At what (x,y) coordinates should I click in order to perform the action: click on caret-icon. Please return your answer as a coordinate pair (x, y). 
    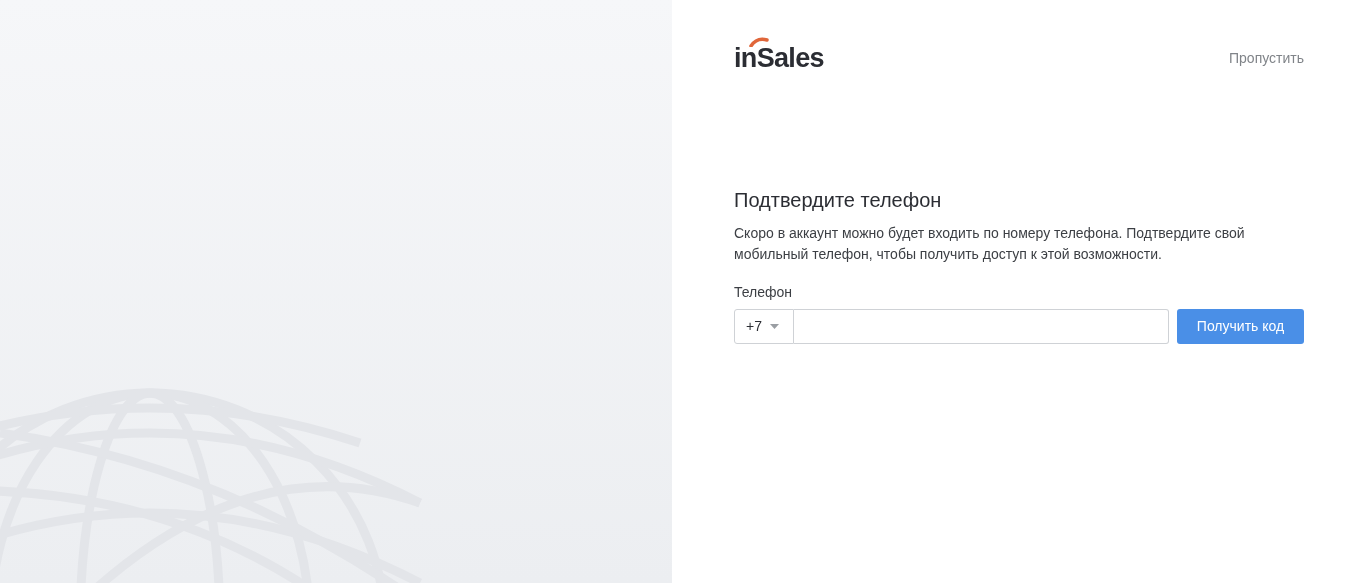
    Looking at the image, I should click on (774, 326).